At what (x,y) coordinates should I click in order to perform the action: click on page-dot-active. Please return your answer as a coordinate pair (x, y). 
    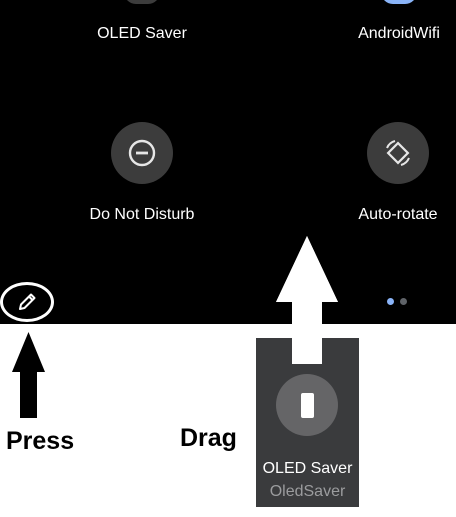
    Looking at the image, I should click on (390, 301).